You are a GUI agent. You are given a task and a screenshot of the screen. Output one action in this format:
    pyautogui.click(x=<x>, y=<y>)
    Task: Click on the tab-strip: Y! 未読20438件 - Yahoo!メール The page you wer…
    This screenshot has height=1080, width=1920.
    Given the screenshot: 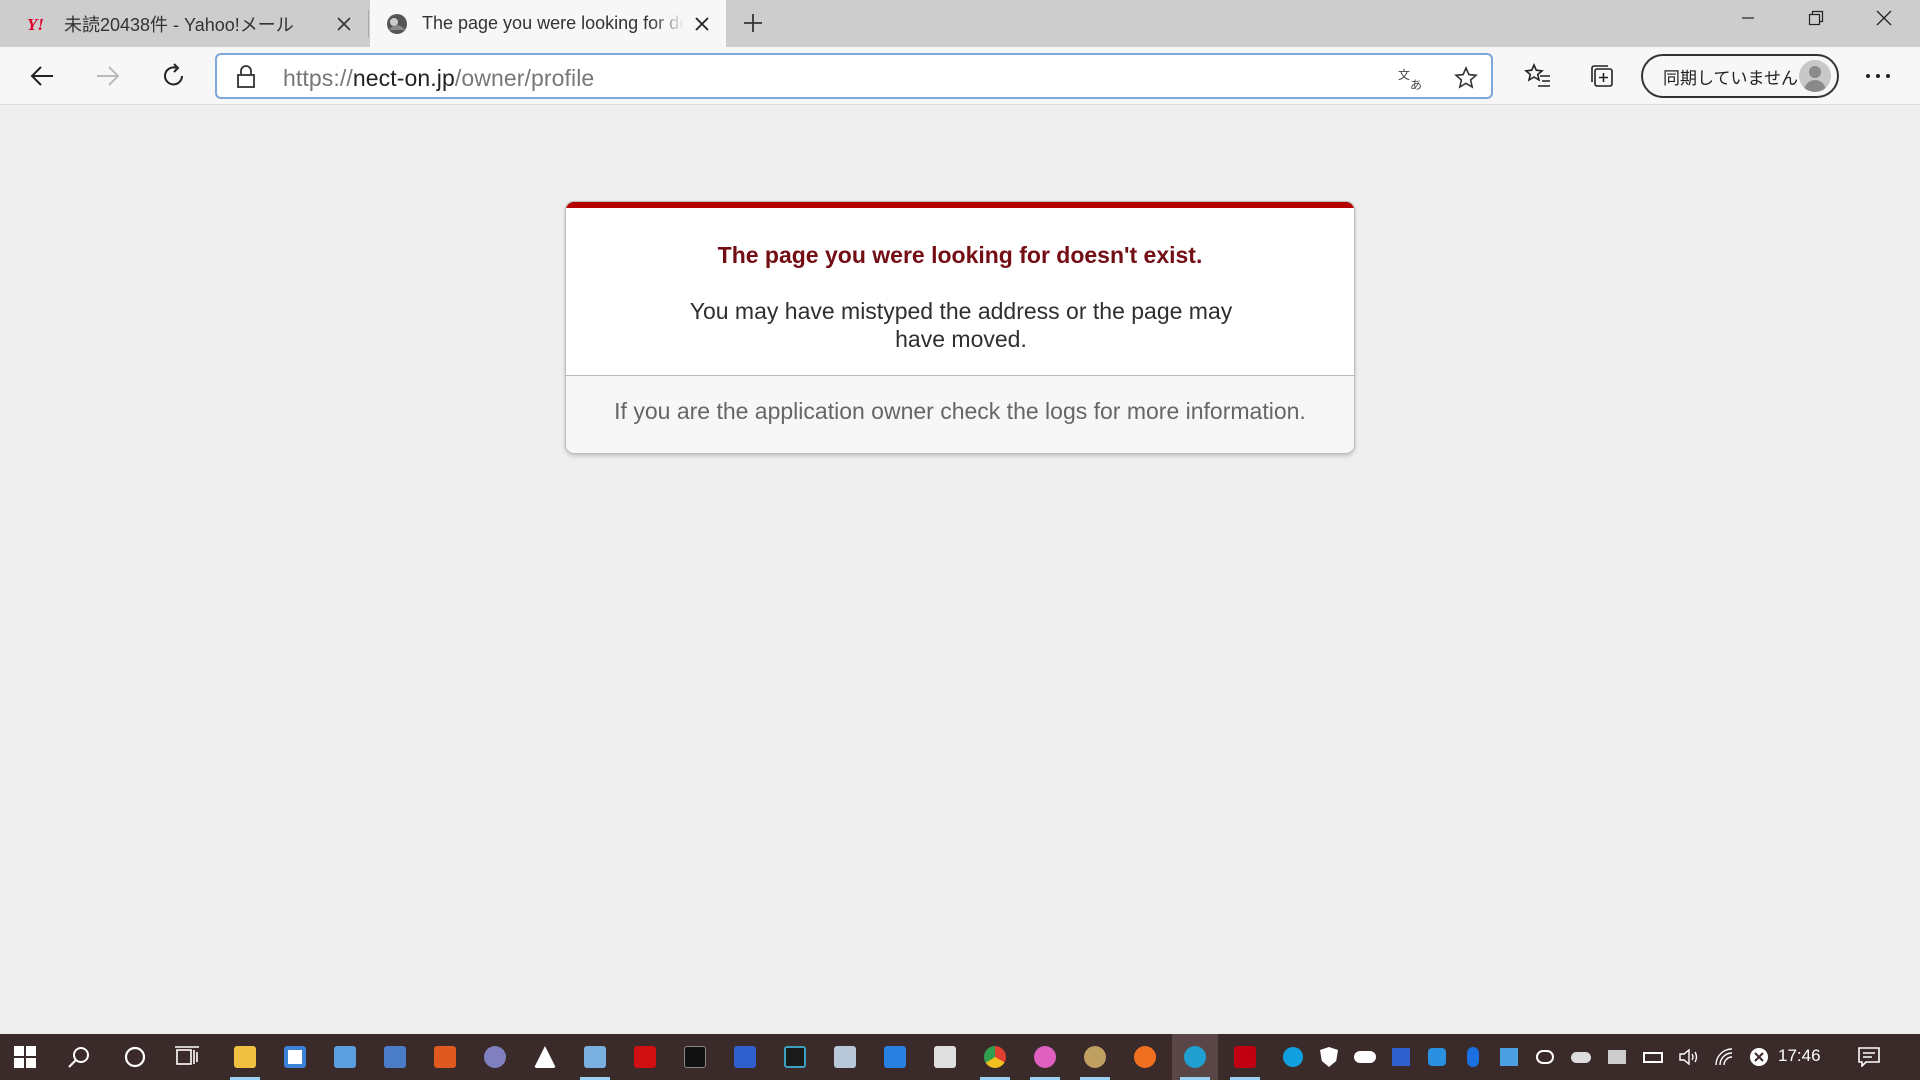 What is the action you would take?
    pyautogui.click(x=960, y=23)
    